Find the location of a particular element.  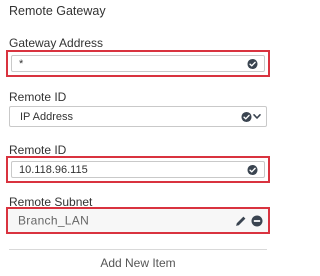

remote-id-type-selected: IP Address is located at coordinates (46, 116).